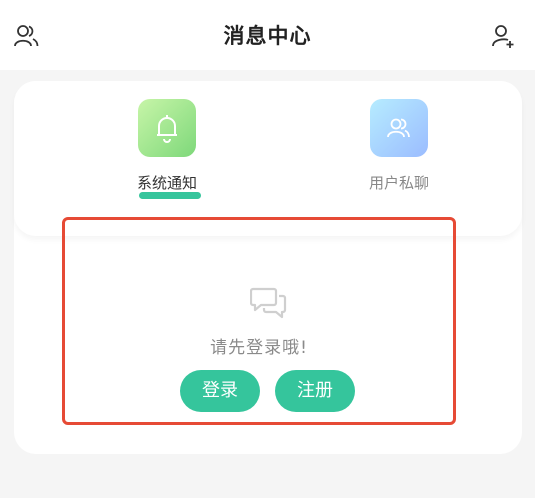  I want to click on top-bar: 消息中心, so click(267, 35).